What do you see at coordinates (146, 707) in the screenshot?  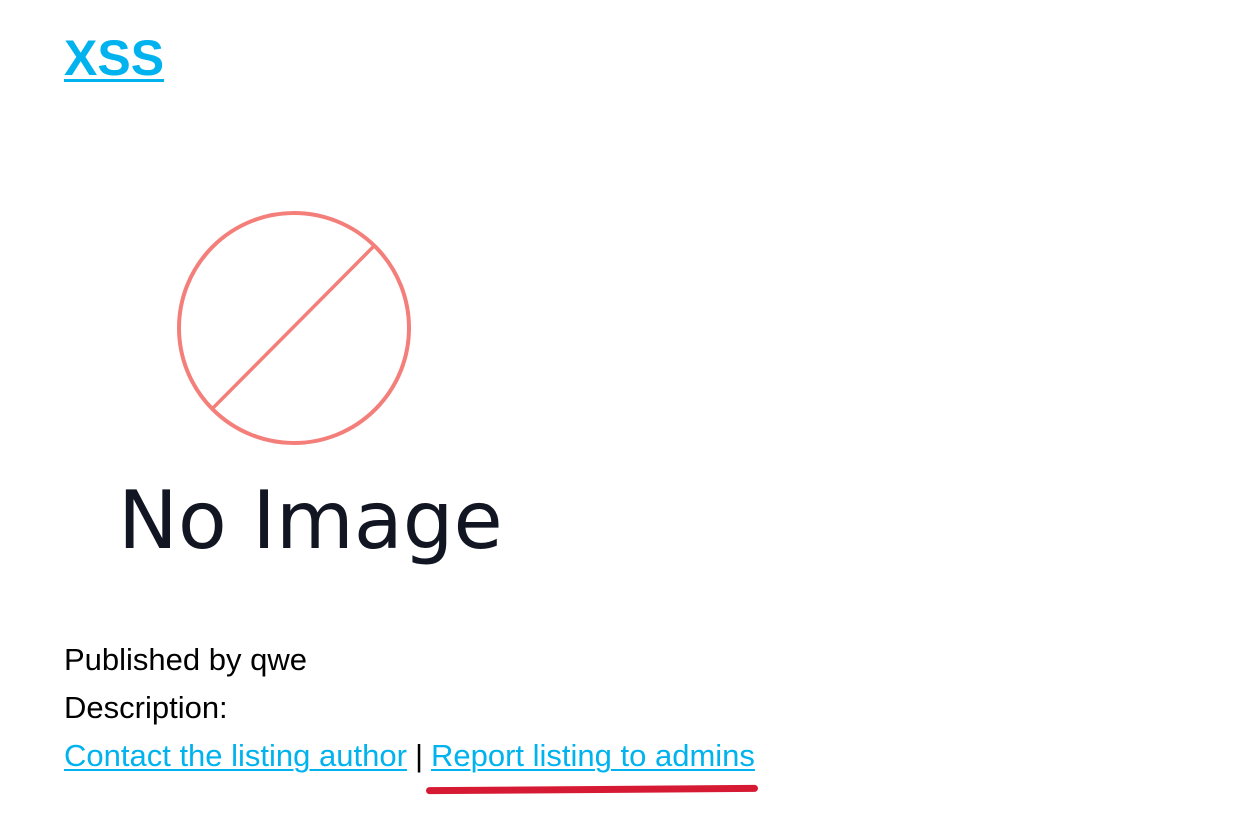 I see `description-label: Description:` at bounding box center [146, 707].